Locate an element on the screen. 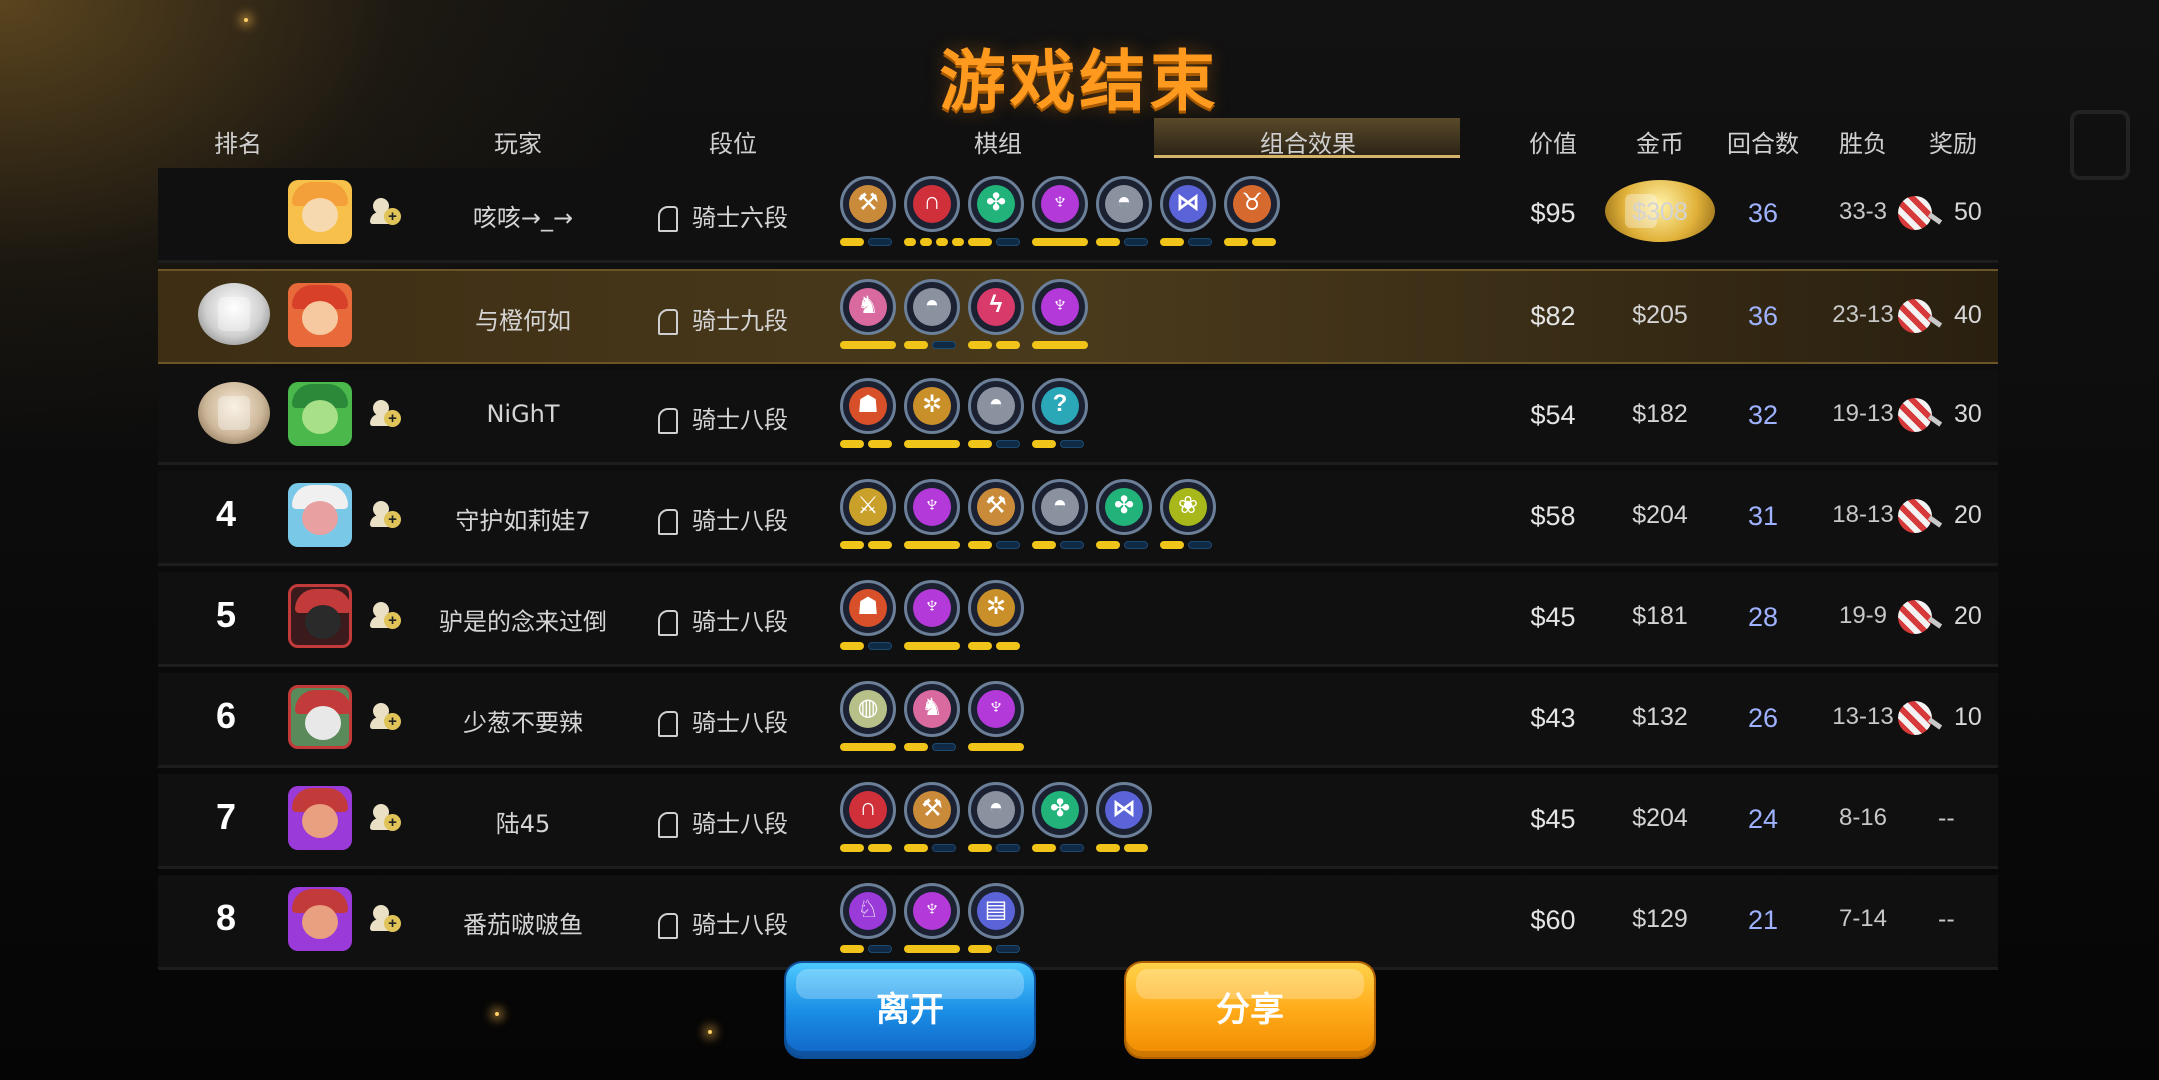 Image resolution: width=2159 pixels, height=1080 pixels. flame-icon: ϟ is located at coordinates (996, 307).